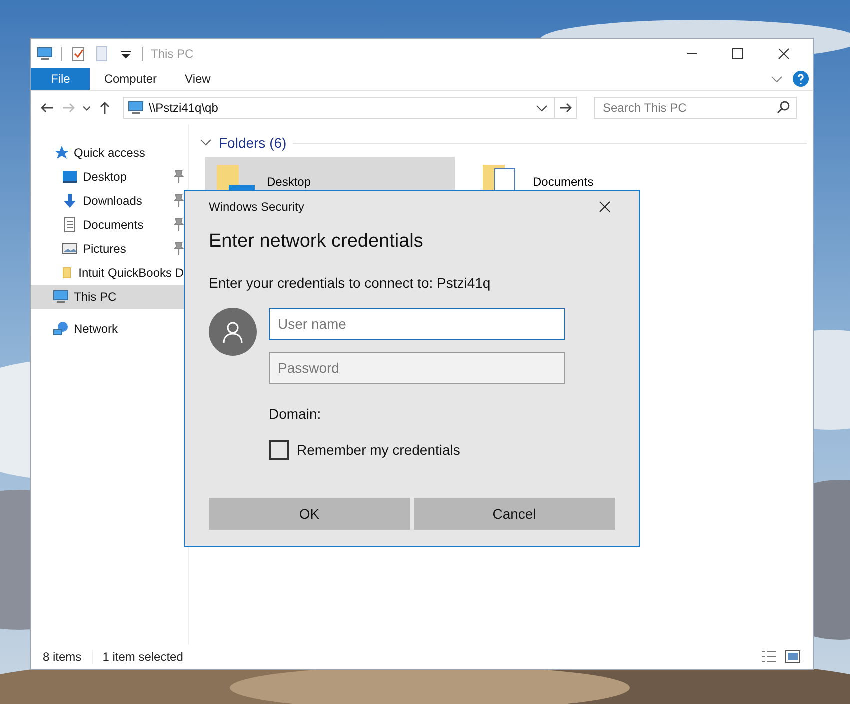 The image size is (850, 704). Describe the element at coordinates (769, 657) in the screenshot. I see `details-view-icon` at that location.